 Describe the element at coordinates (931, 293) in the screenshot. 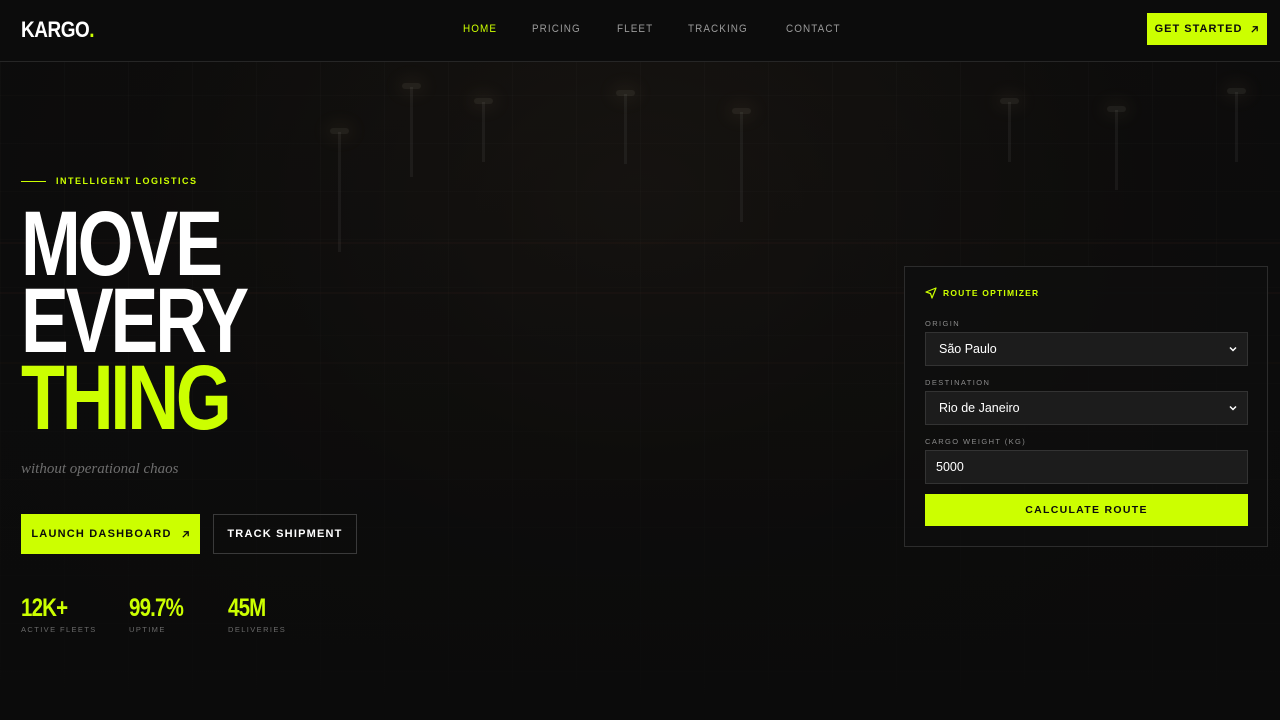

I see `navigation-arrow-icon` at that location.